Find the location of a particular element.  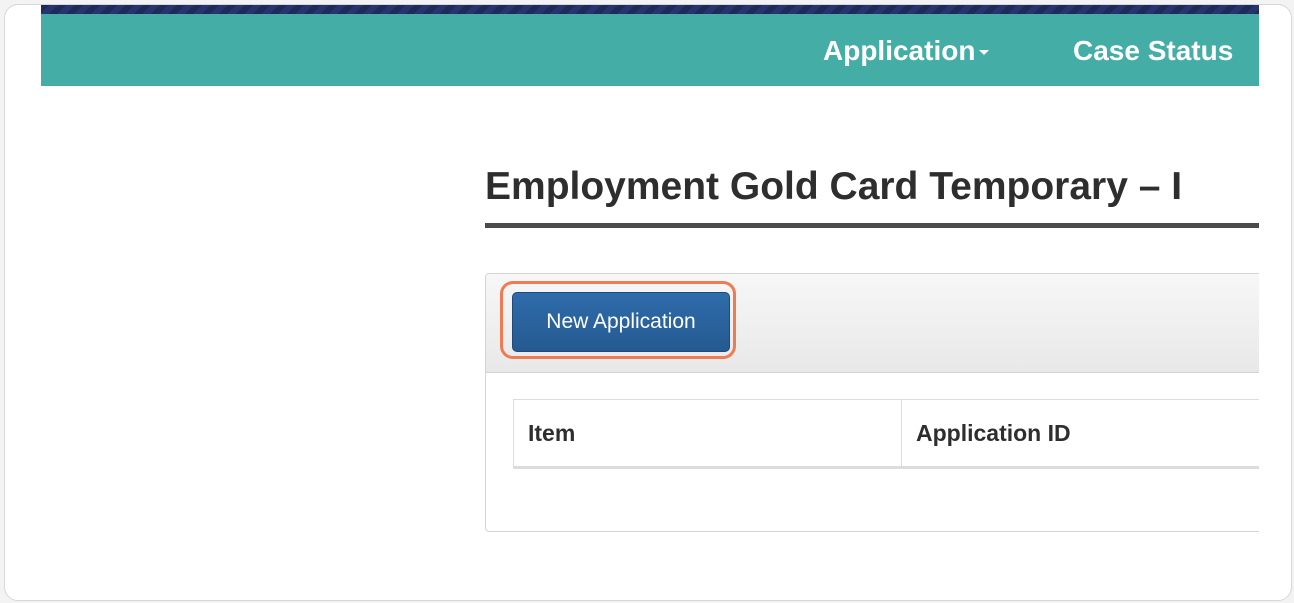

applications-table: Item Application ID is located at coordinates (886, 434).